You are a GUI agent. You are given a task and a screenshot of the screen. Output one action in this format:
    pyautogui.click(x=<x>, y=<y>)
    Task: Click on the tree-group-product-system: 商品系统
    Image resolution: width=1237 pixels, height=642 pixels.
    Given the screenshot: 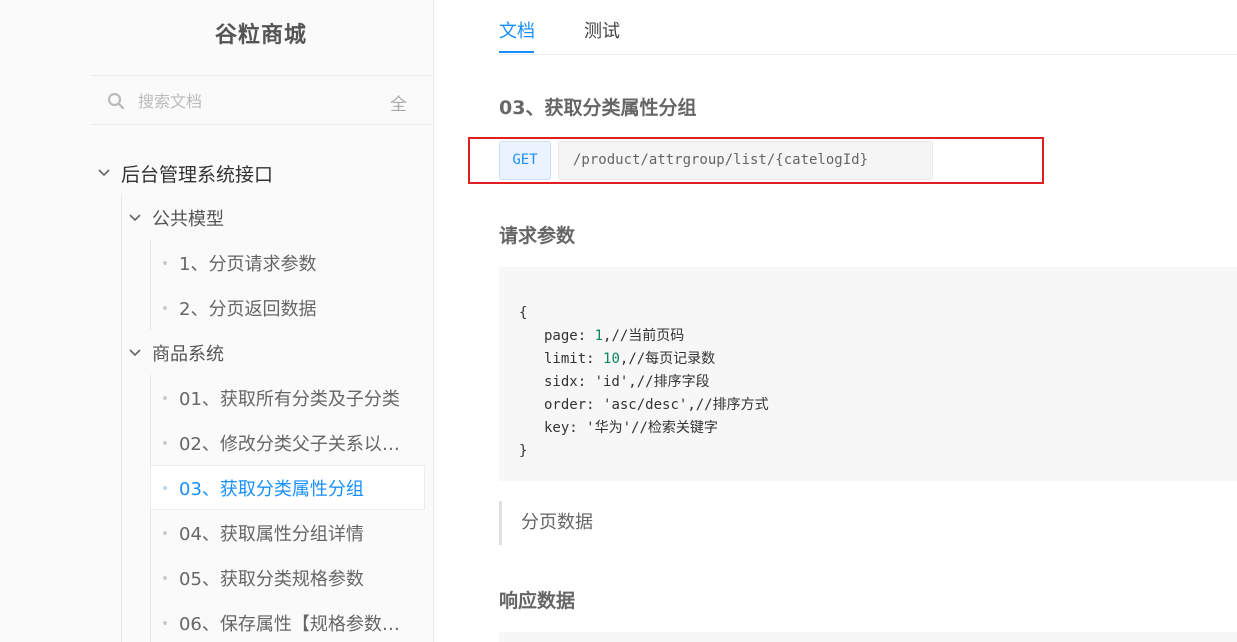 What is the action you would take?
    pyautogui.click(x=176, y=353)
    